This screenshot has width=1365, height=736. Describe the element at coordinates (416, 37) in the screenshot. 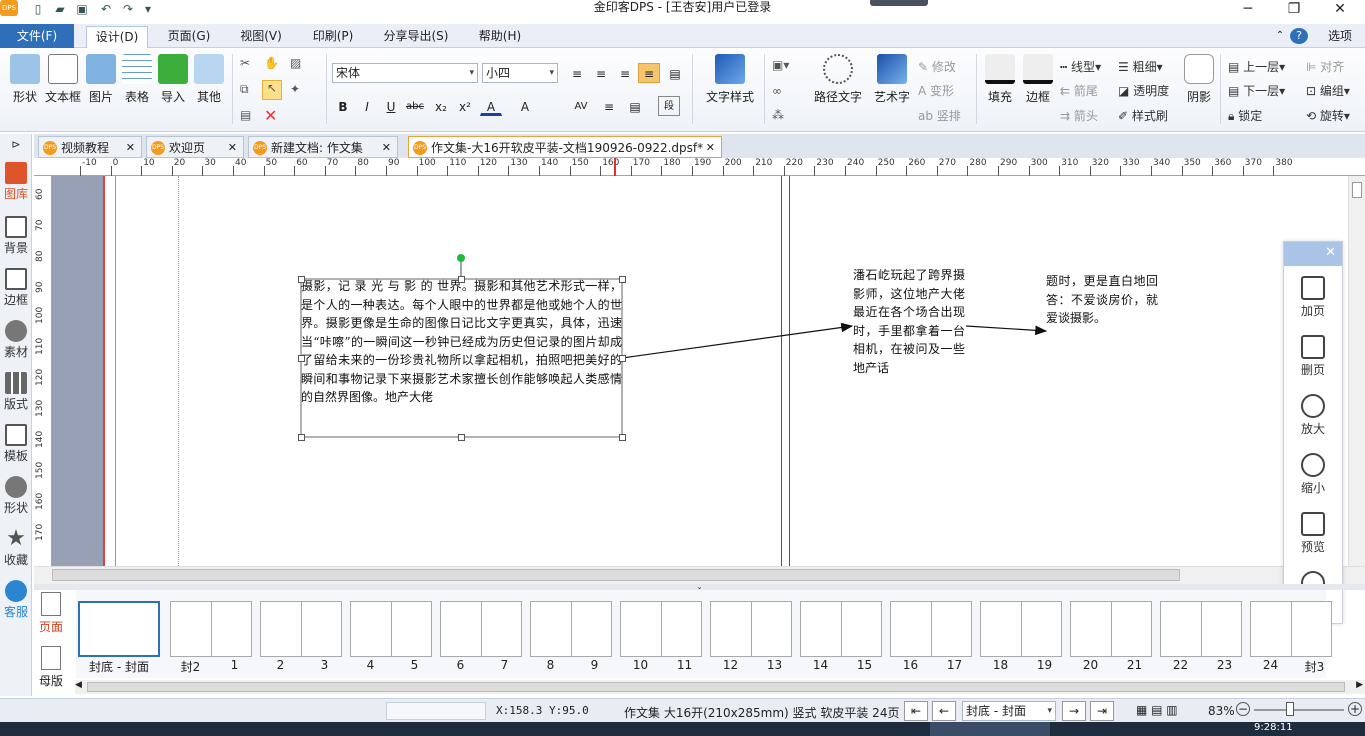

I see `tab-share-export: 分享导出(S)` at that location.